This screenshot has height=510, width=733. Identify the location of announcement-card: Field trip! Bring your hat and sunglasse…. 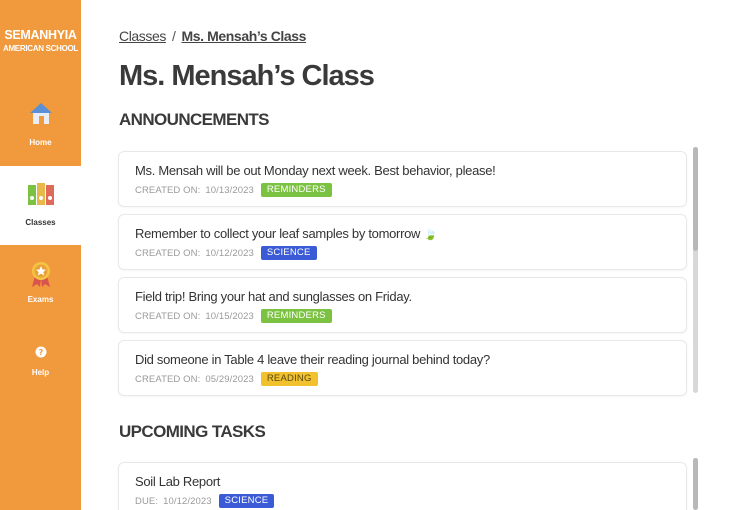
(402, 305).